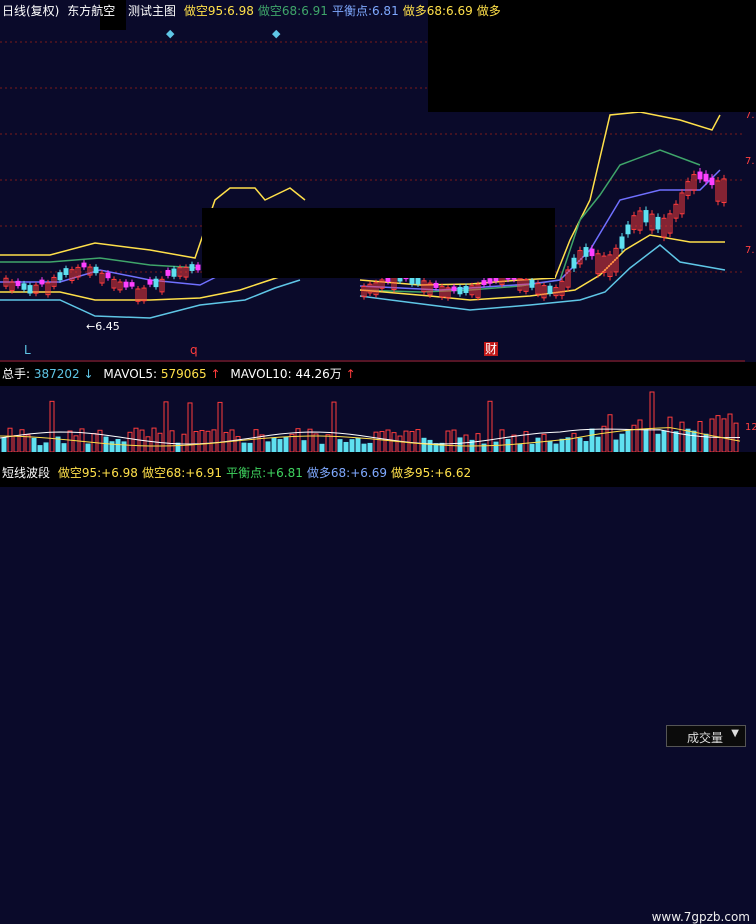  Describe the element at coordinates (16, 374) in the screenshot. I see `total-label: 总手:` at that location.